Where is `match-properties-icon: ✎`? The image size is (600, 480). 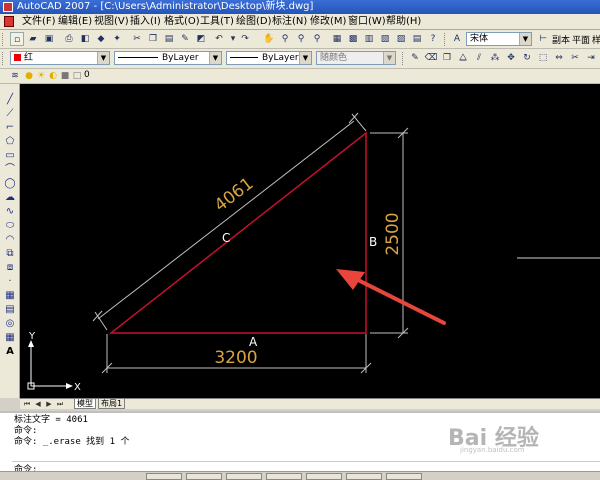
match-properties-icon: ✎ is located at coordinates (185, 39).